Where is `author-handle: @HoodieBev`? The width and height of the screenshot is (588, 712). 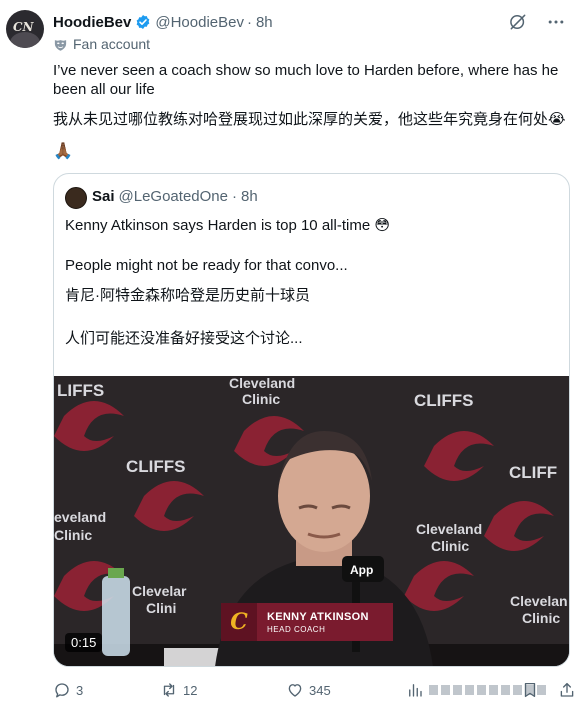
author-handle: @HoodieBev is located at coordinates (199, 22).